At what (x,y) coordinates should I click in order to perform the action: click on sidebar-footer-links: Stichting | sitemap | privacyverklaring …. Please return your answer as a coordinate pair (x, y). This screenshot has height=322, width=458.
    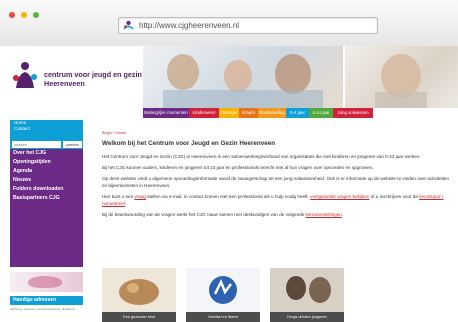
    Looking at the image, I should click on (46, 309).